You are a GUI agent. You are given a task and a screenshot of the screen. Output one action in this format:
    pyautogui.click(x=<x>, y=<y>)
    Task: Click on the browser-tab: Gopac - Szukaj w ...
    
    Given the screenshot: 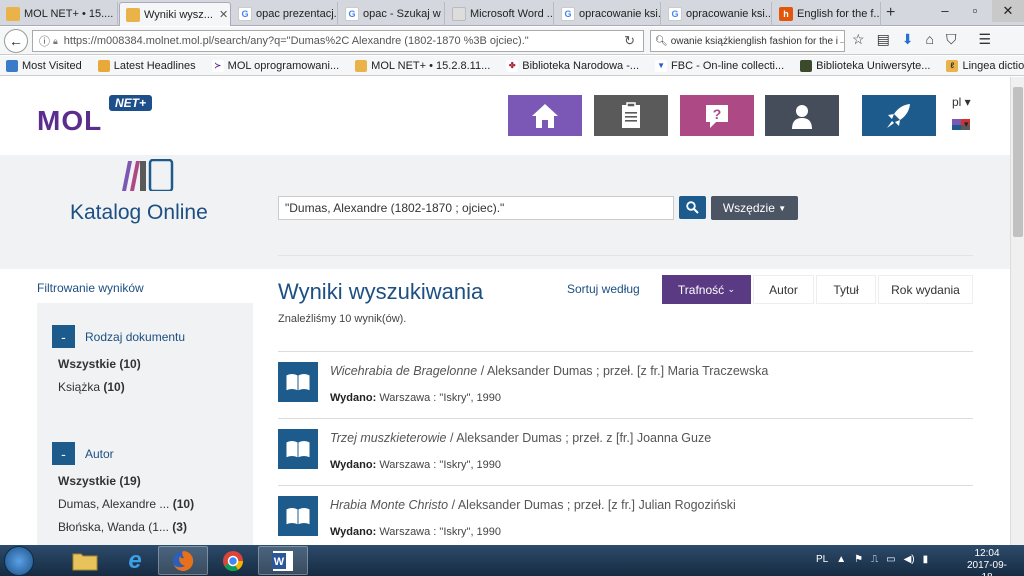 What is the action you would take?
    pyautogui.click(x=392, y=14)
    